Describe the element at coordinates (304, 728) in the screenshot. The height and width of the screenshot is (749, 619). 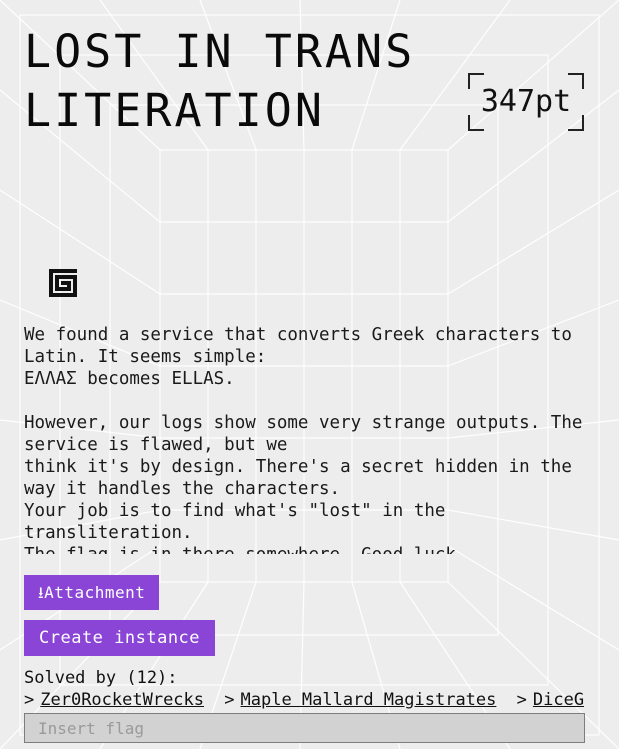
I see `flag-input` at that location.